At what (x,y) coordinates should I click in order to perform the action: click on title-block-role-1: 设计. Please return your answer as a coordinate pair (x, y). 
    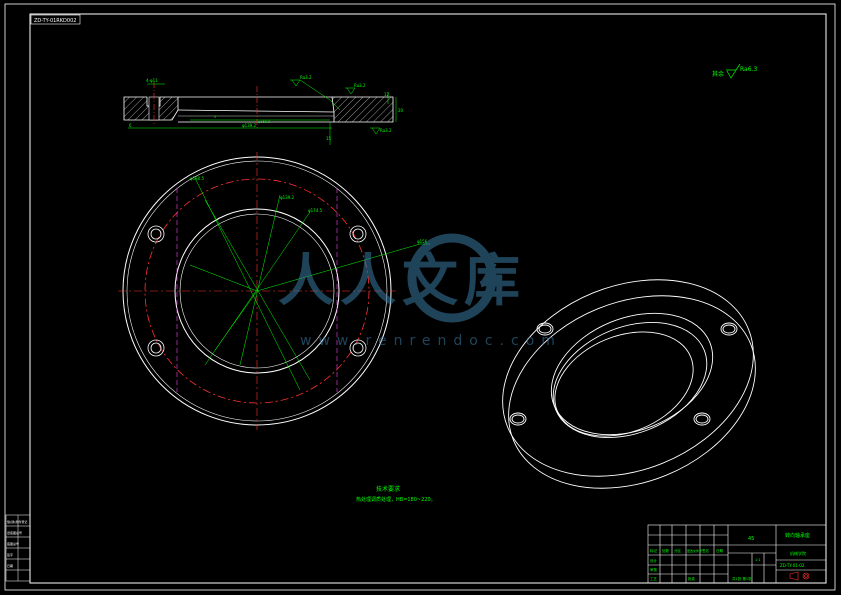
    Looking at the image, I should click on (654, 560).